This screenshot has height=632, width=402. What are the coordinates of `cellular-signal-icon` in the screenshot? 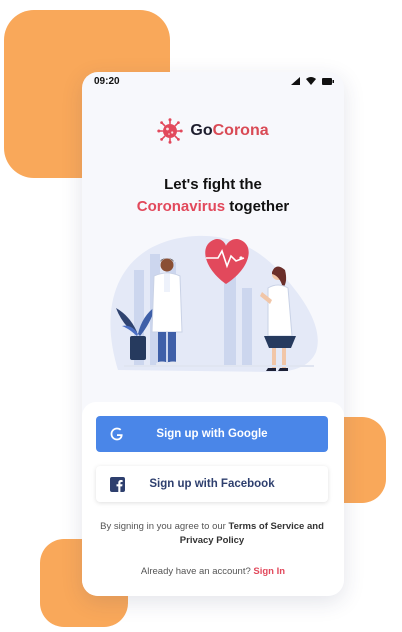 It's located at (295, 81).